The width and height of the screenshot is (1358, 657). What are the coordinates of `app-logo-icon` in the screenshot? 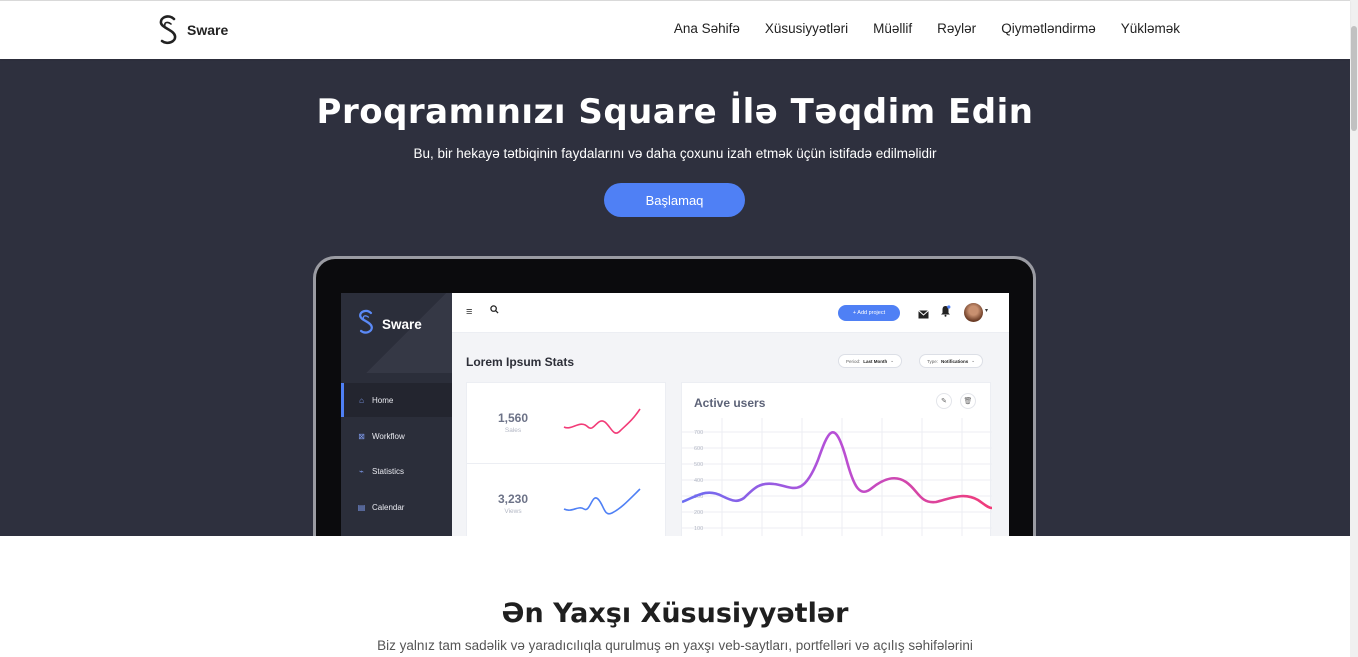 It's located at (366, 324).